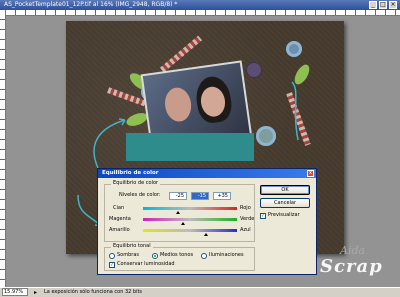 The width and height of the screenshot is (400, 297). I want to click on preview-checkbox: ✓, so click(263, 216).